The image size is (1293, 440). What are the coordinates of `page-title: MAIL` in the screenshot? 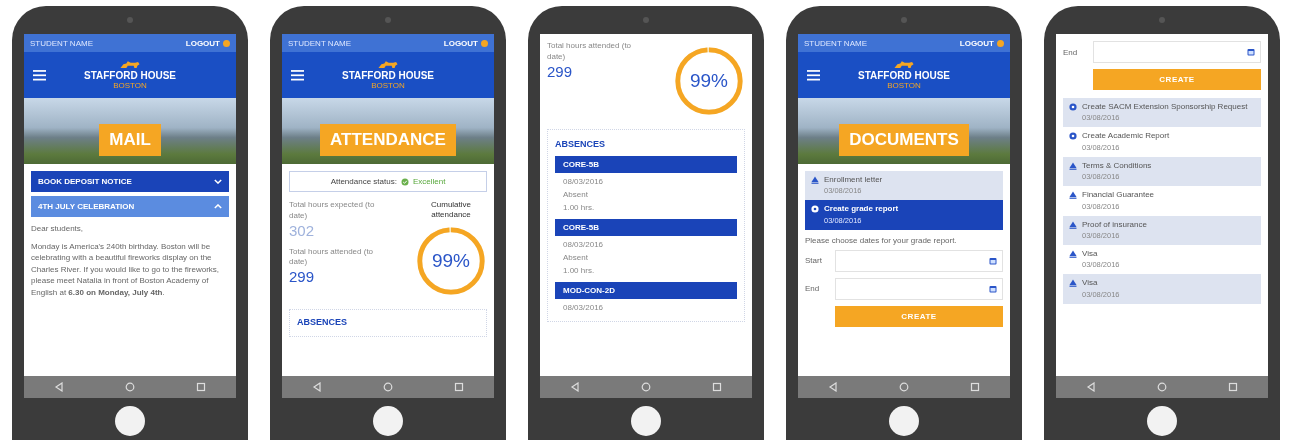 It's located at (130, 140).